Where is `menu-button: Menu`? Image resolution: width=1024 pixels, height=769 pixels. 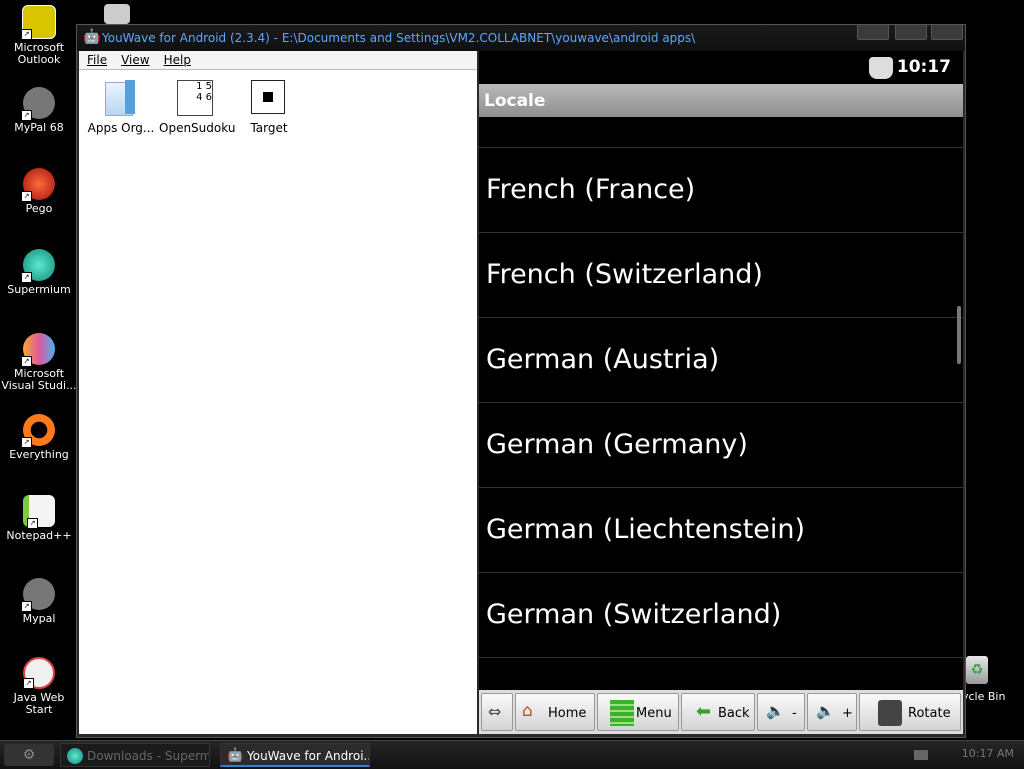
menu-button: Menu is located at coordinates (638, 712).